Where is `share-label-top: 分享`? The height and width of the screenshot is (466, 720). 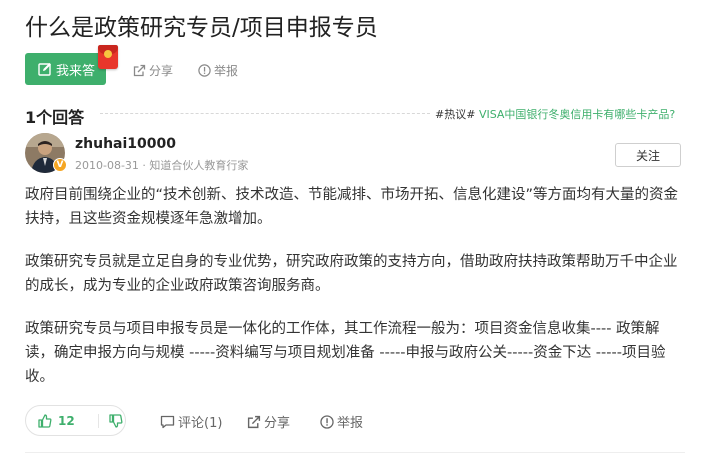
share-label-top: 分享 is located at coordinates (161, 71).